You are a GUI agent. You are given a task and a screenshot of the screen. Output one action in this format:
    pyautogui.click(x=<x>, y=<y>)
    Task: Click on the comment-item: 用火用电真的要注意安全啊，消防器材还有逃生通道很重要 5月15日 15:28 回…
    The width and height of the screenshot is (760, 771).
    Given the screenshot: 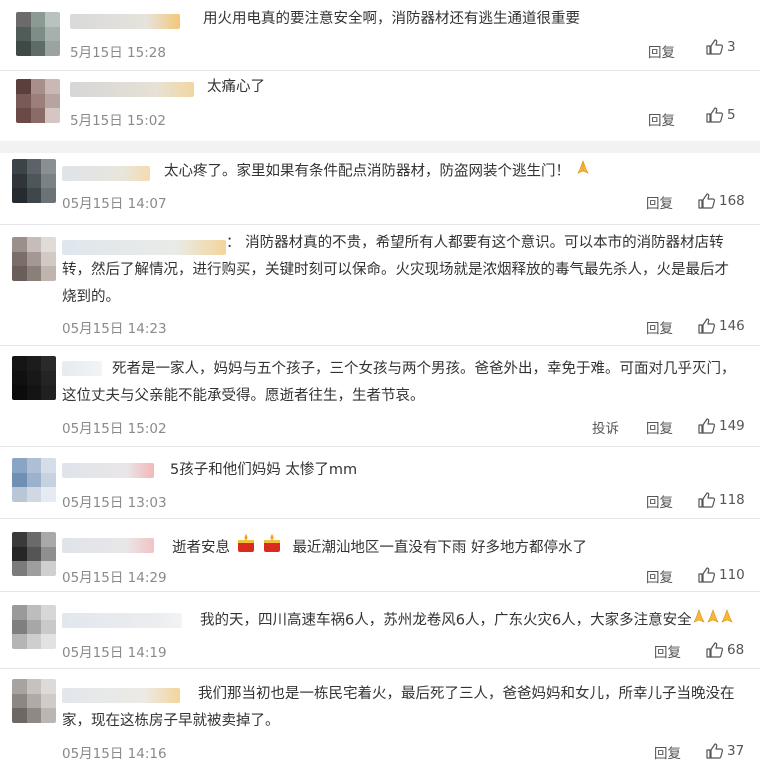 What is the action you would take?
    pyautogui.click(x=380, y=35)
    